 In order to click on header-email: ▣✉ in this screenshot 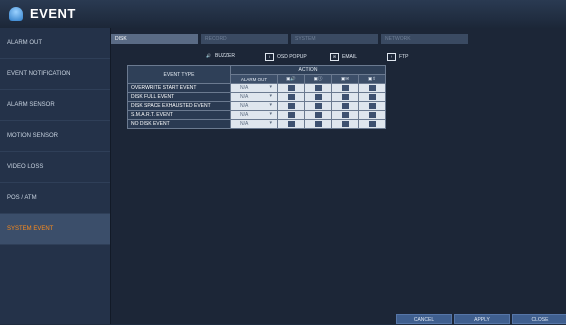, I will do `click(345, 79)`.